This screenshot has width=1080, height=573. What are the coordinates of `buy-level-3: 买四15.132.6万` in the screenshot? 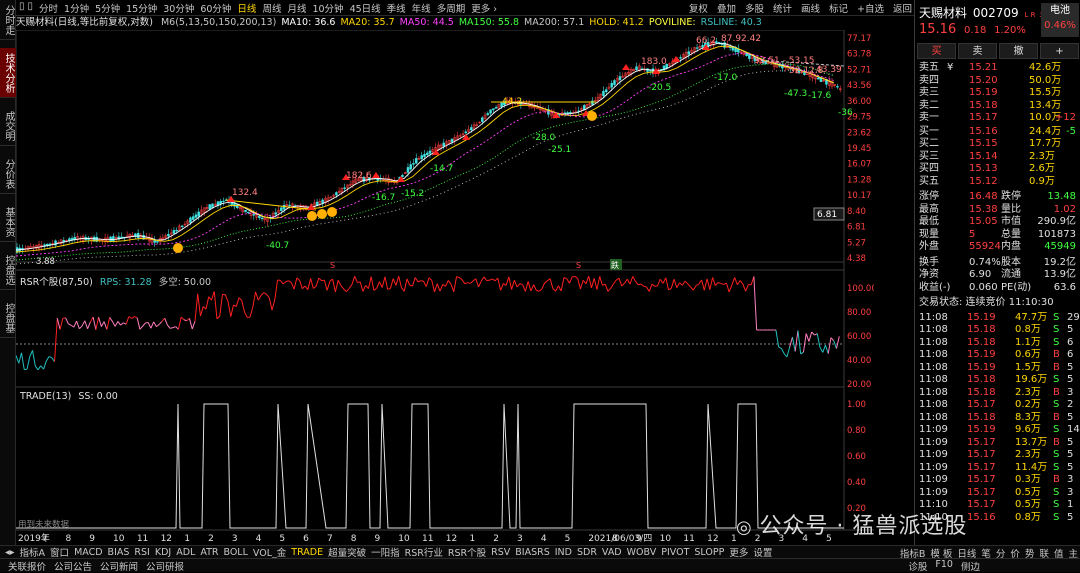 It's located at (998, 169).